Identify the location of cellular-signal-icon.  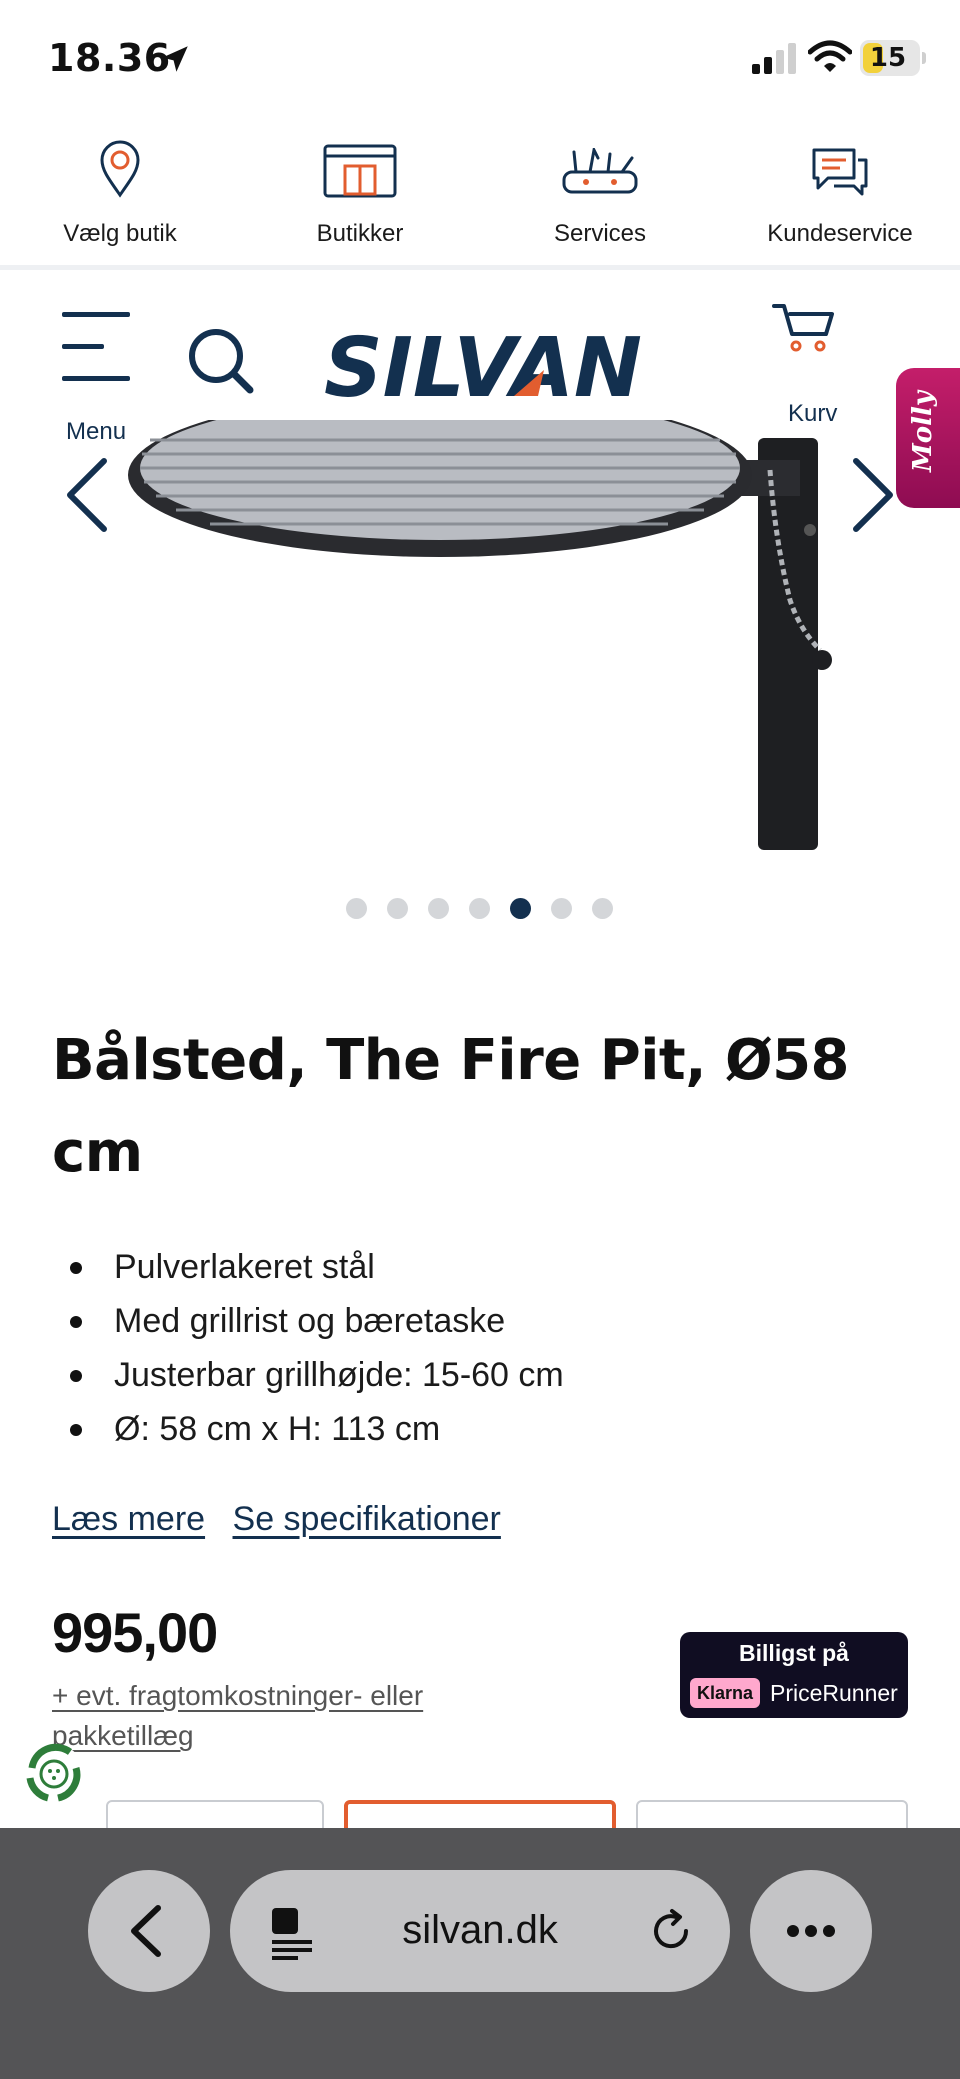
(774, 58).